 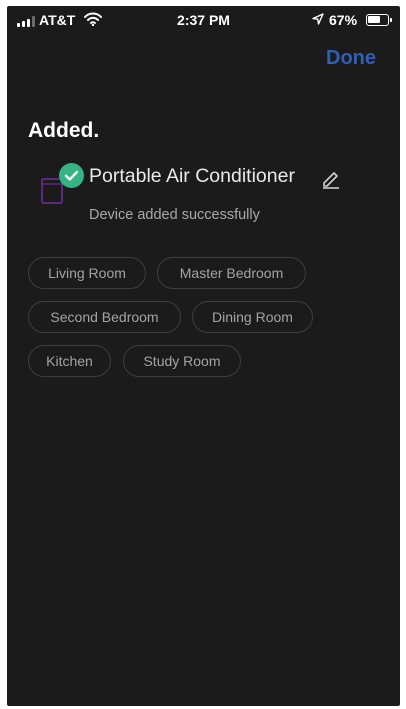 What do you see at coordinates (252, 317) in the screenshot?
I see `room-chip-dining-room: Dining Room` at bounding box center [252, 317].